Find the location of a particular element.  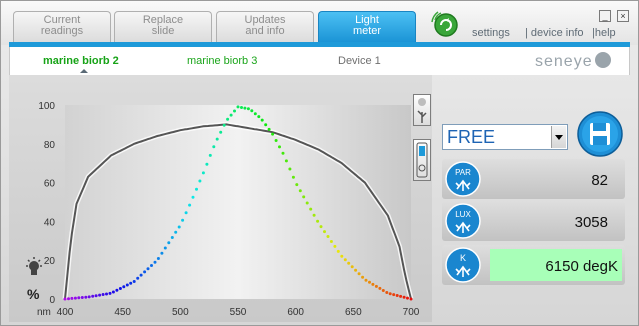

tab-label-line2: slide is located at coordinates (163, 31).